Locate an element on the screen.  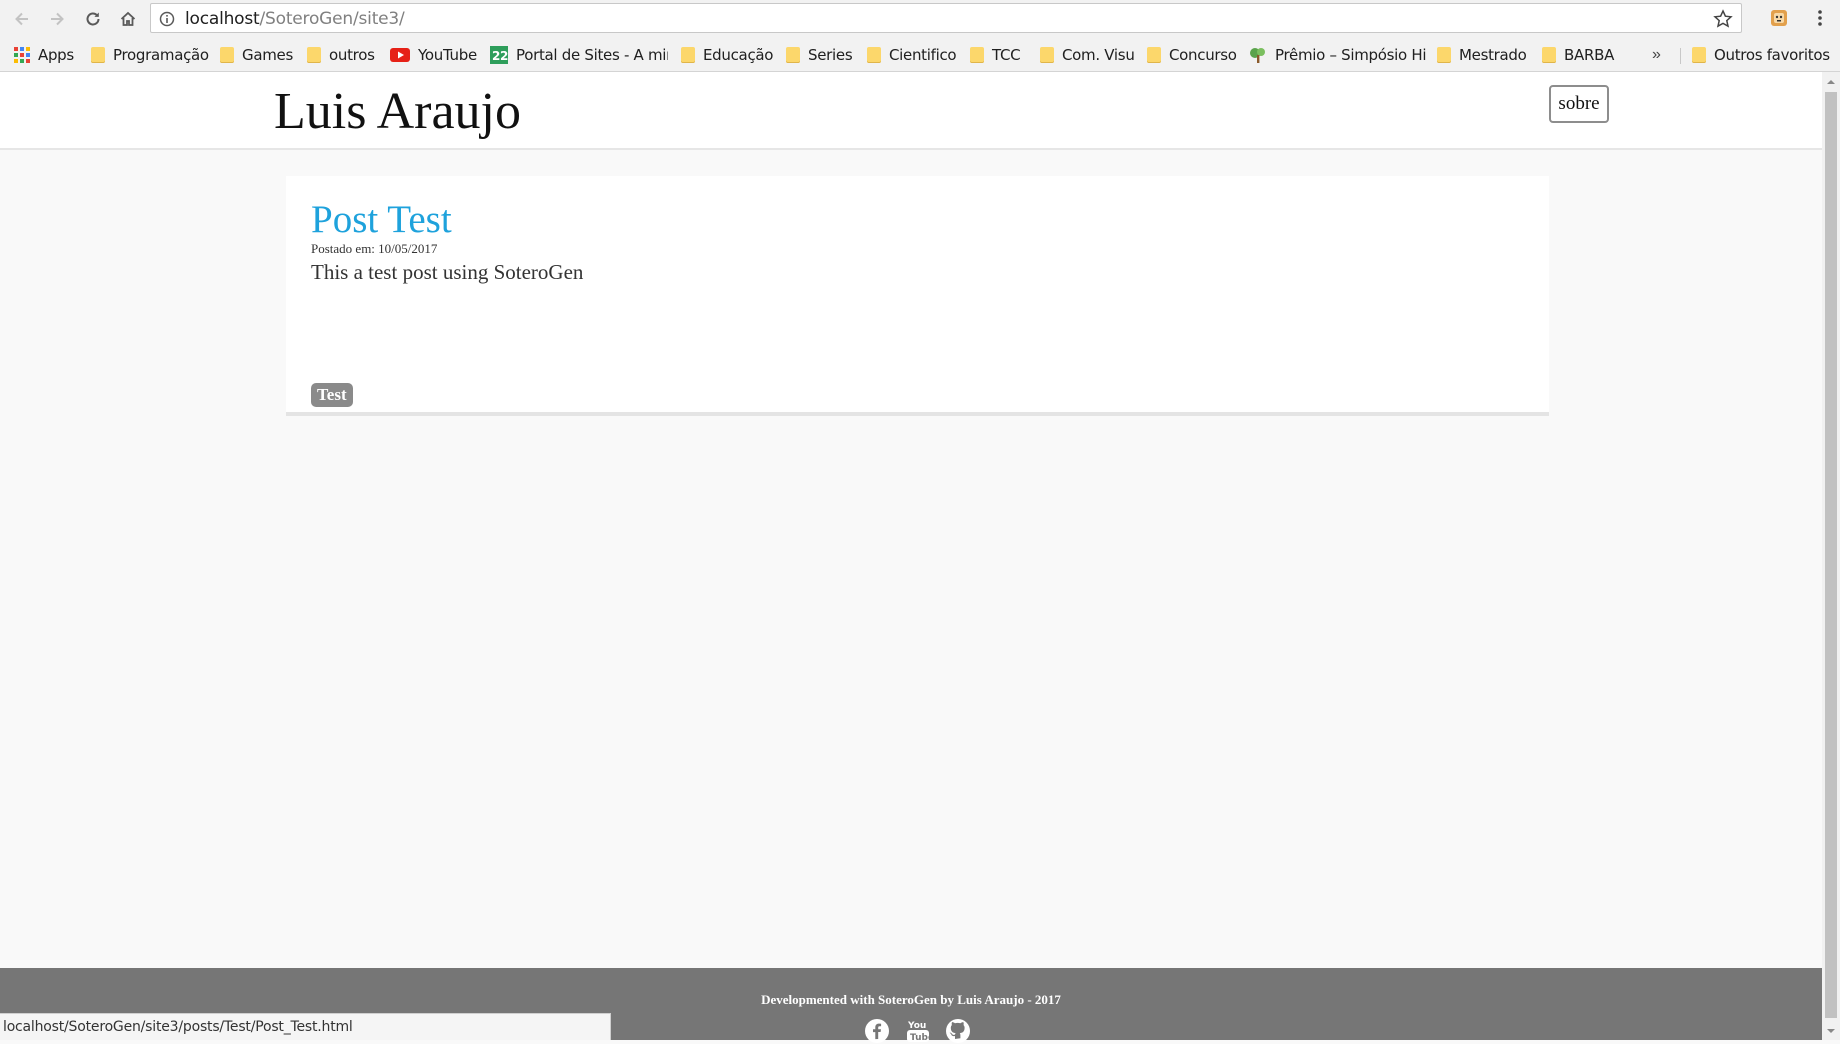
browser-menu-icon is located at coordinates (1820, 18).